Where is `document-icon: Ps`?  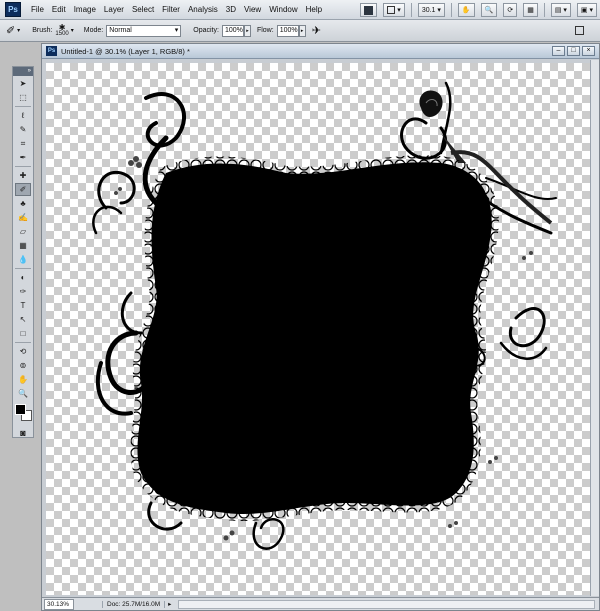 document-icon: Ps is located at coordinates (51, 51).